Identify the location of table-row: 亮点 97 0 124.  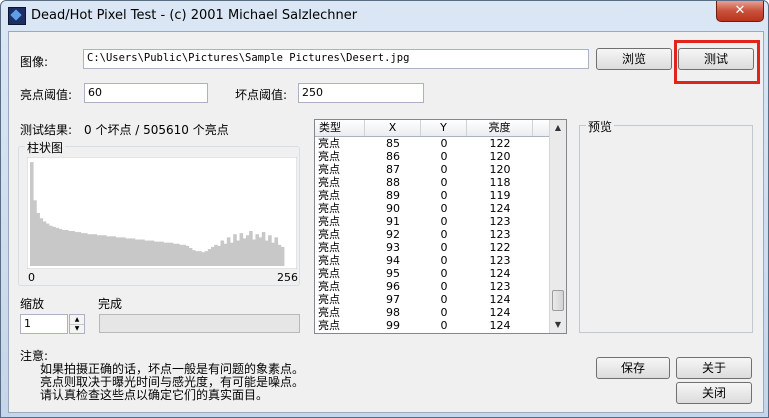
(440, 299).